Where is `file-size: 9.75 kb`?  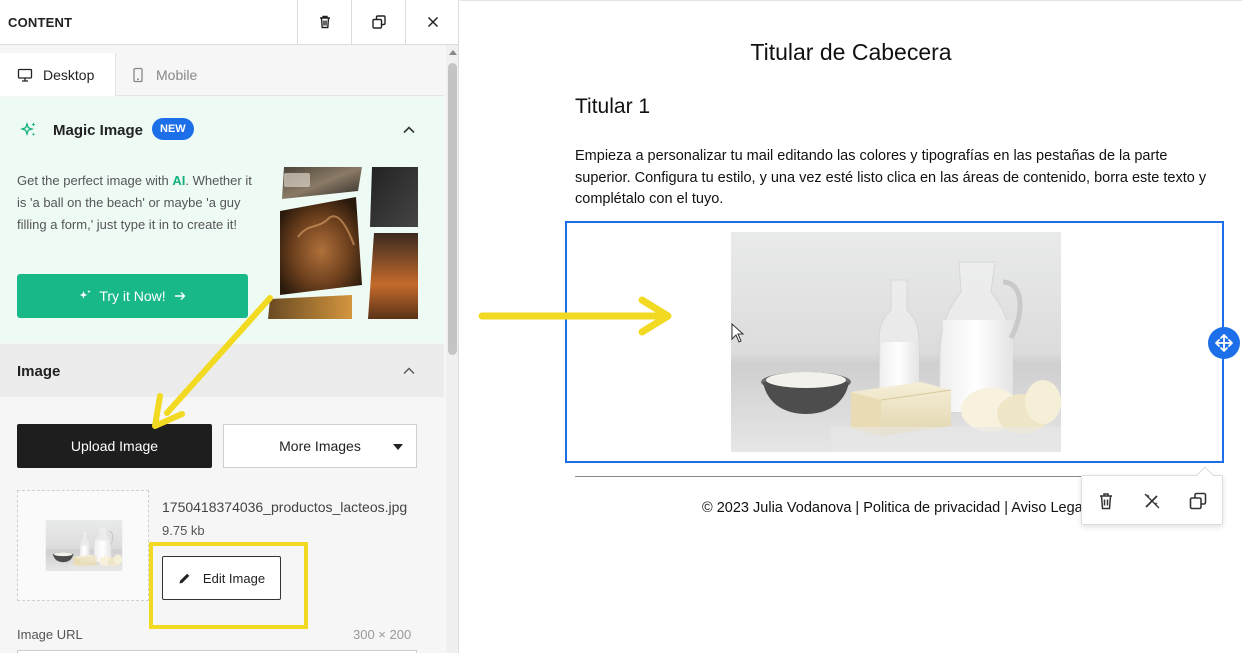
file-size: 9.75 kb is located at coordinates (183, 530).